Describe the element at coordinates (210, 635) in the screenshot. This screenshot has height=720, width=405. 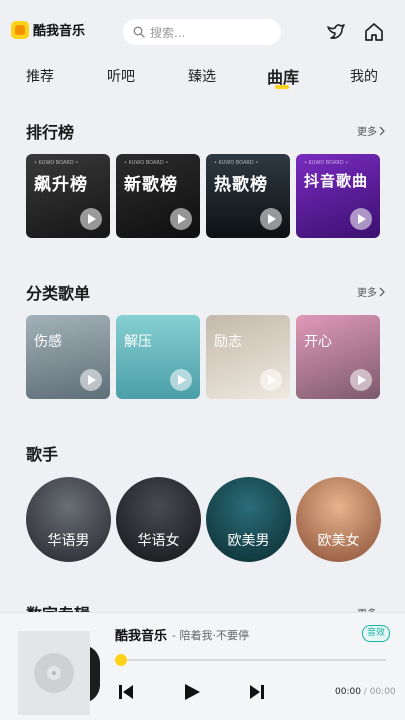
I see `player-song-subtitle: - 陪着我·不要停` at that location.